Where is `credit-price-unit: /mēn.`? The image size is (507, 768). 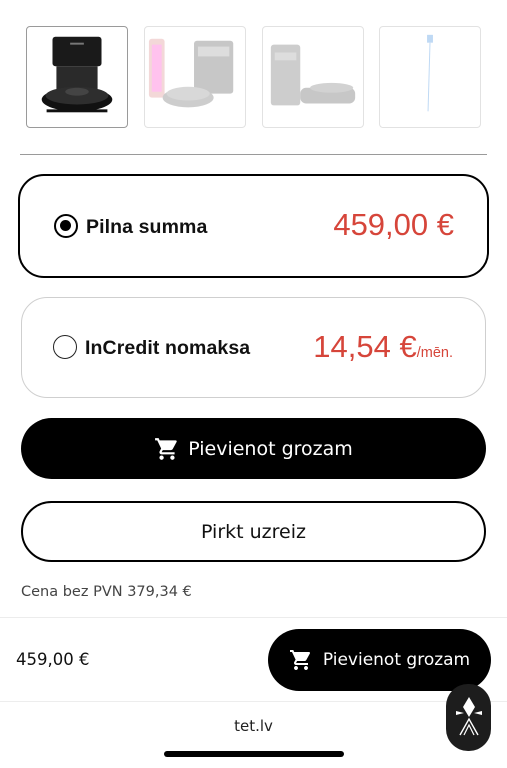 credit-price-unit: /mēn. is located at coordinates (434, 353).